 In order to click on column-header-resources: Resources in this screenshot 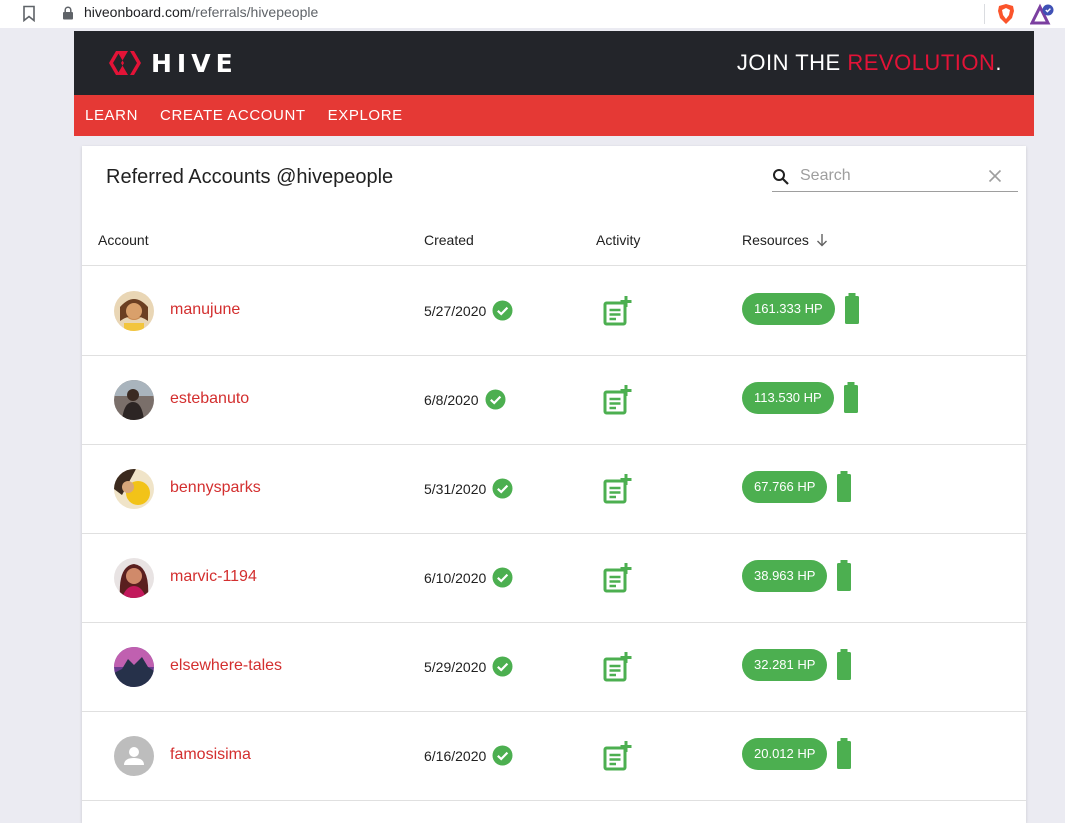, I will do `click(785, 240)`.